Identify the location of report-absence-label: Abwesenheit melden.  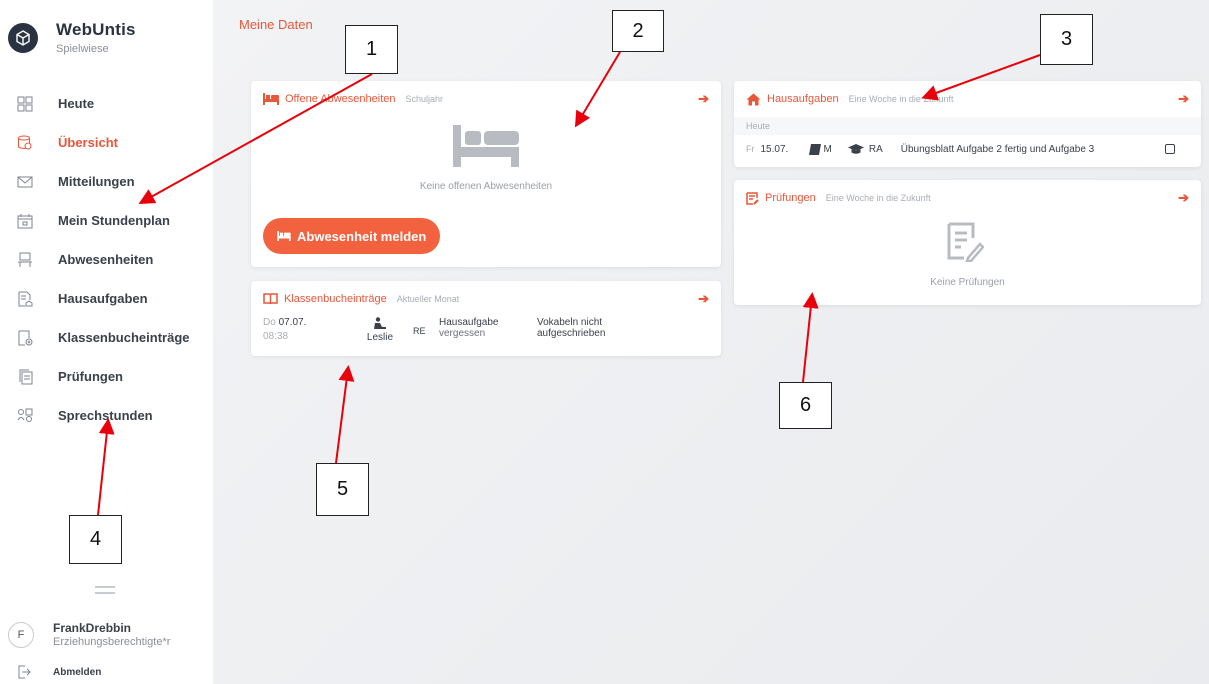
(362, 236).